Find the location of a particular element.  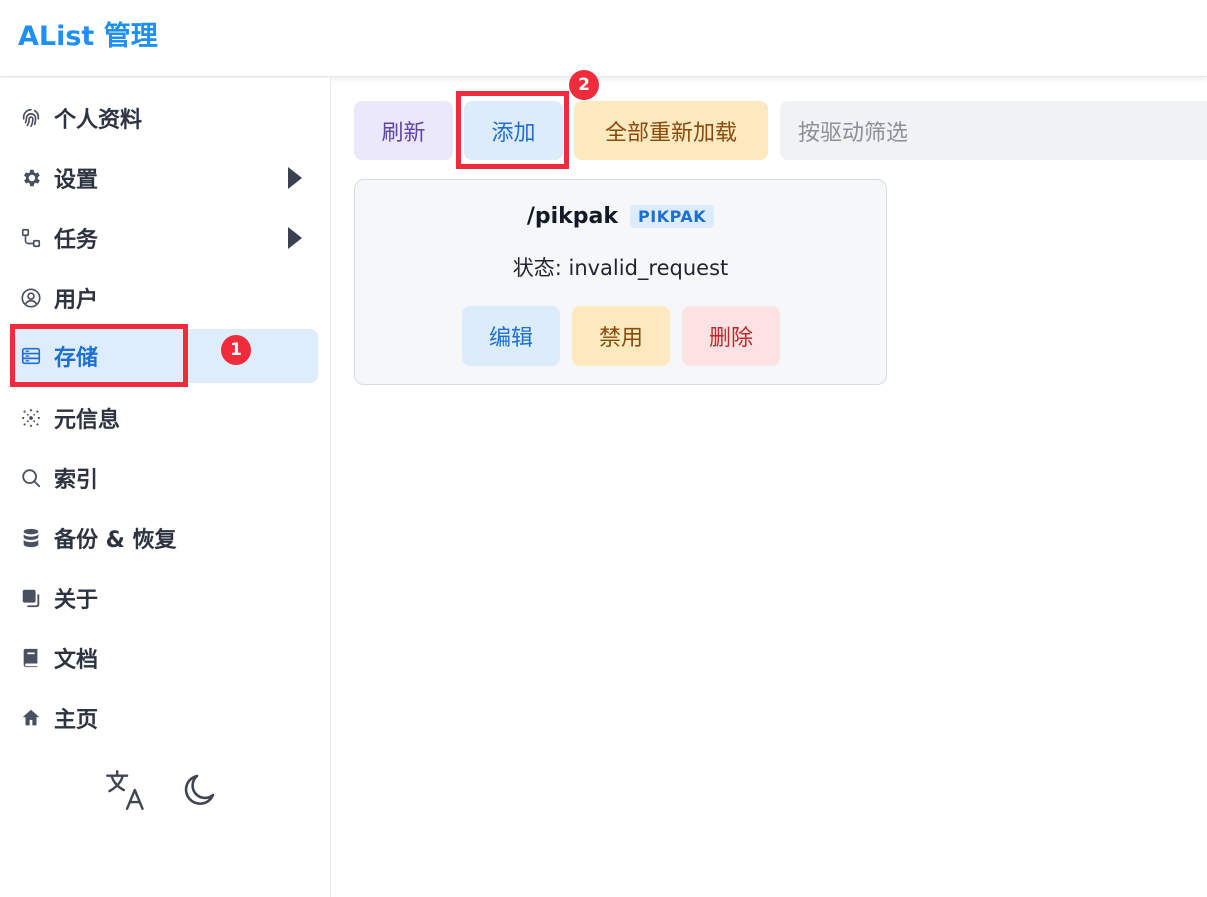

add-button: 添加 is located at coordinates (513, 130).